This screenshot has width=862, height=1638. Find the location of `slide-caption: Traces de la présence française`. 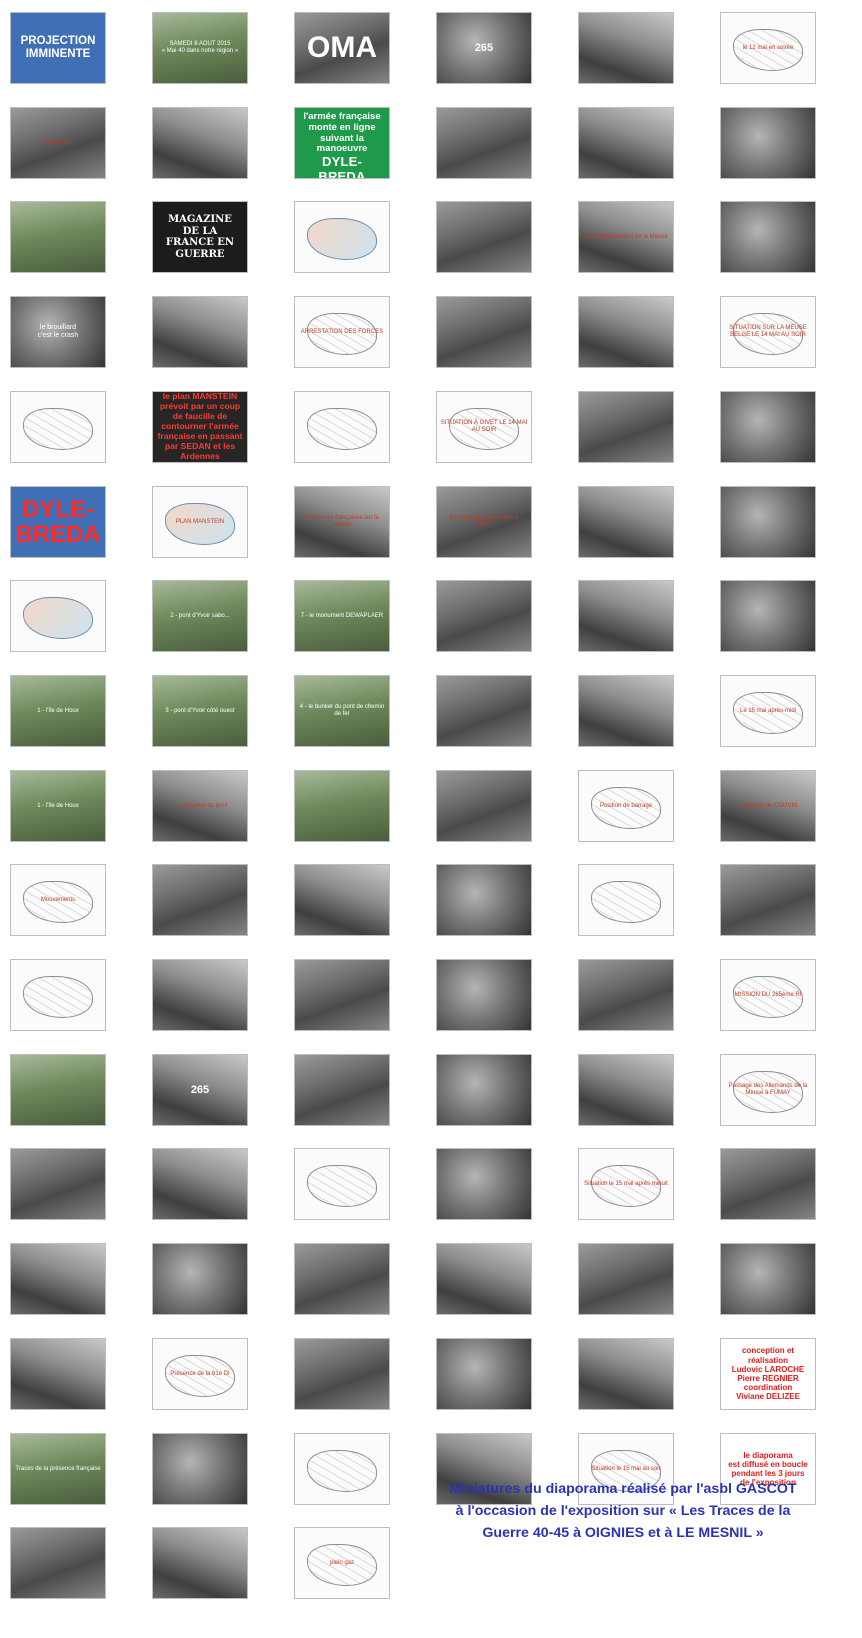

slide-caption: Traces de la présence française is located at coordinates (58, 1468).